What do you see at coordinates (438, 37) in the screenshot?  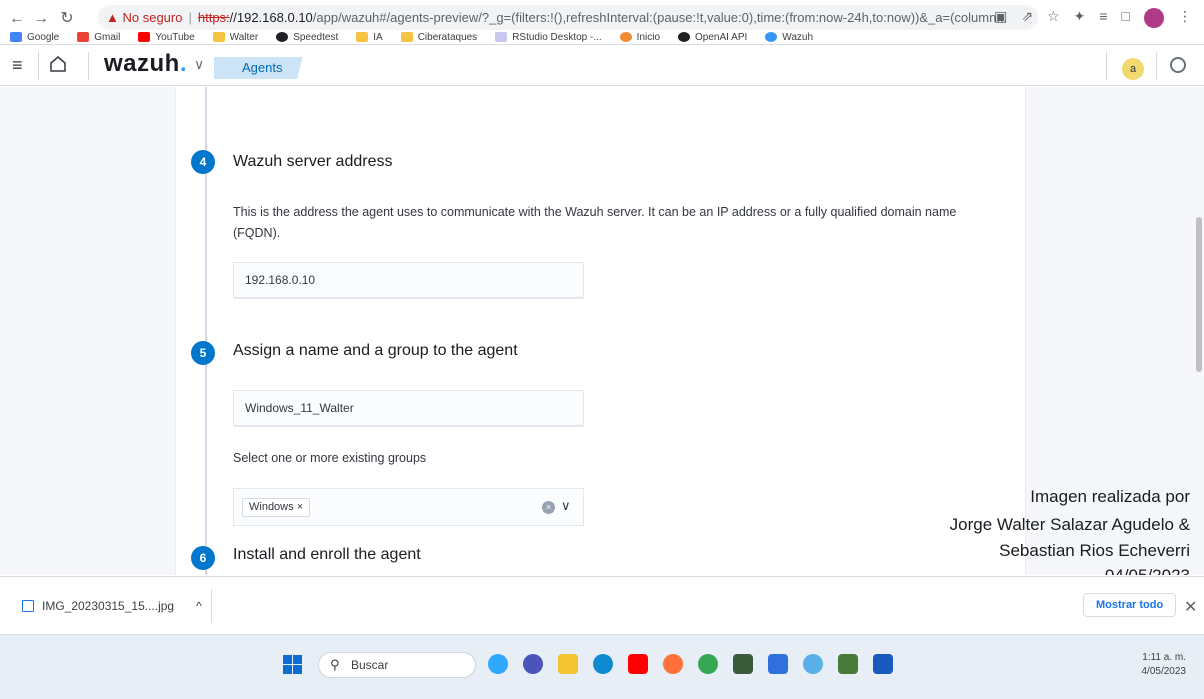 I see `bookmark-ciberataques: Ciberataques` at bounding box center [438, 37].